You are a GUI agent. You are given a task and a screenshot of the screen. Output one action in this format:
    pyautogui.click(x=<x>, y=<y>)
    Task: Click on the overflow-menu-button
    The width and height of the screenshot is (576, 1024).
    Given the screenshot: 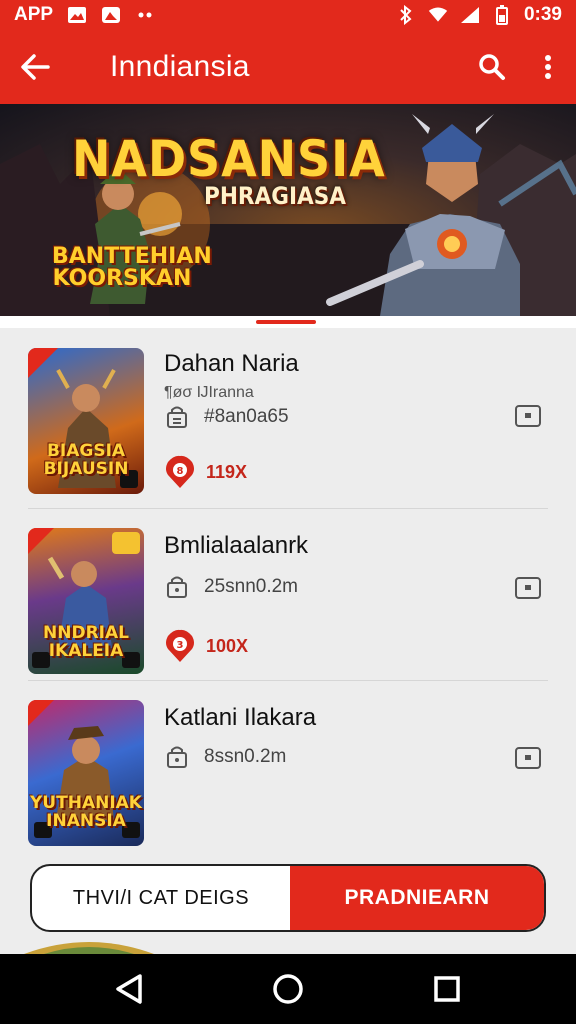 What is the action you would take?
    pyautogui.click(x=548, y=67)
    